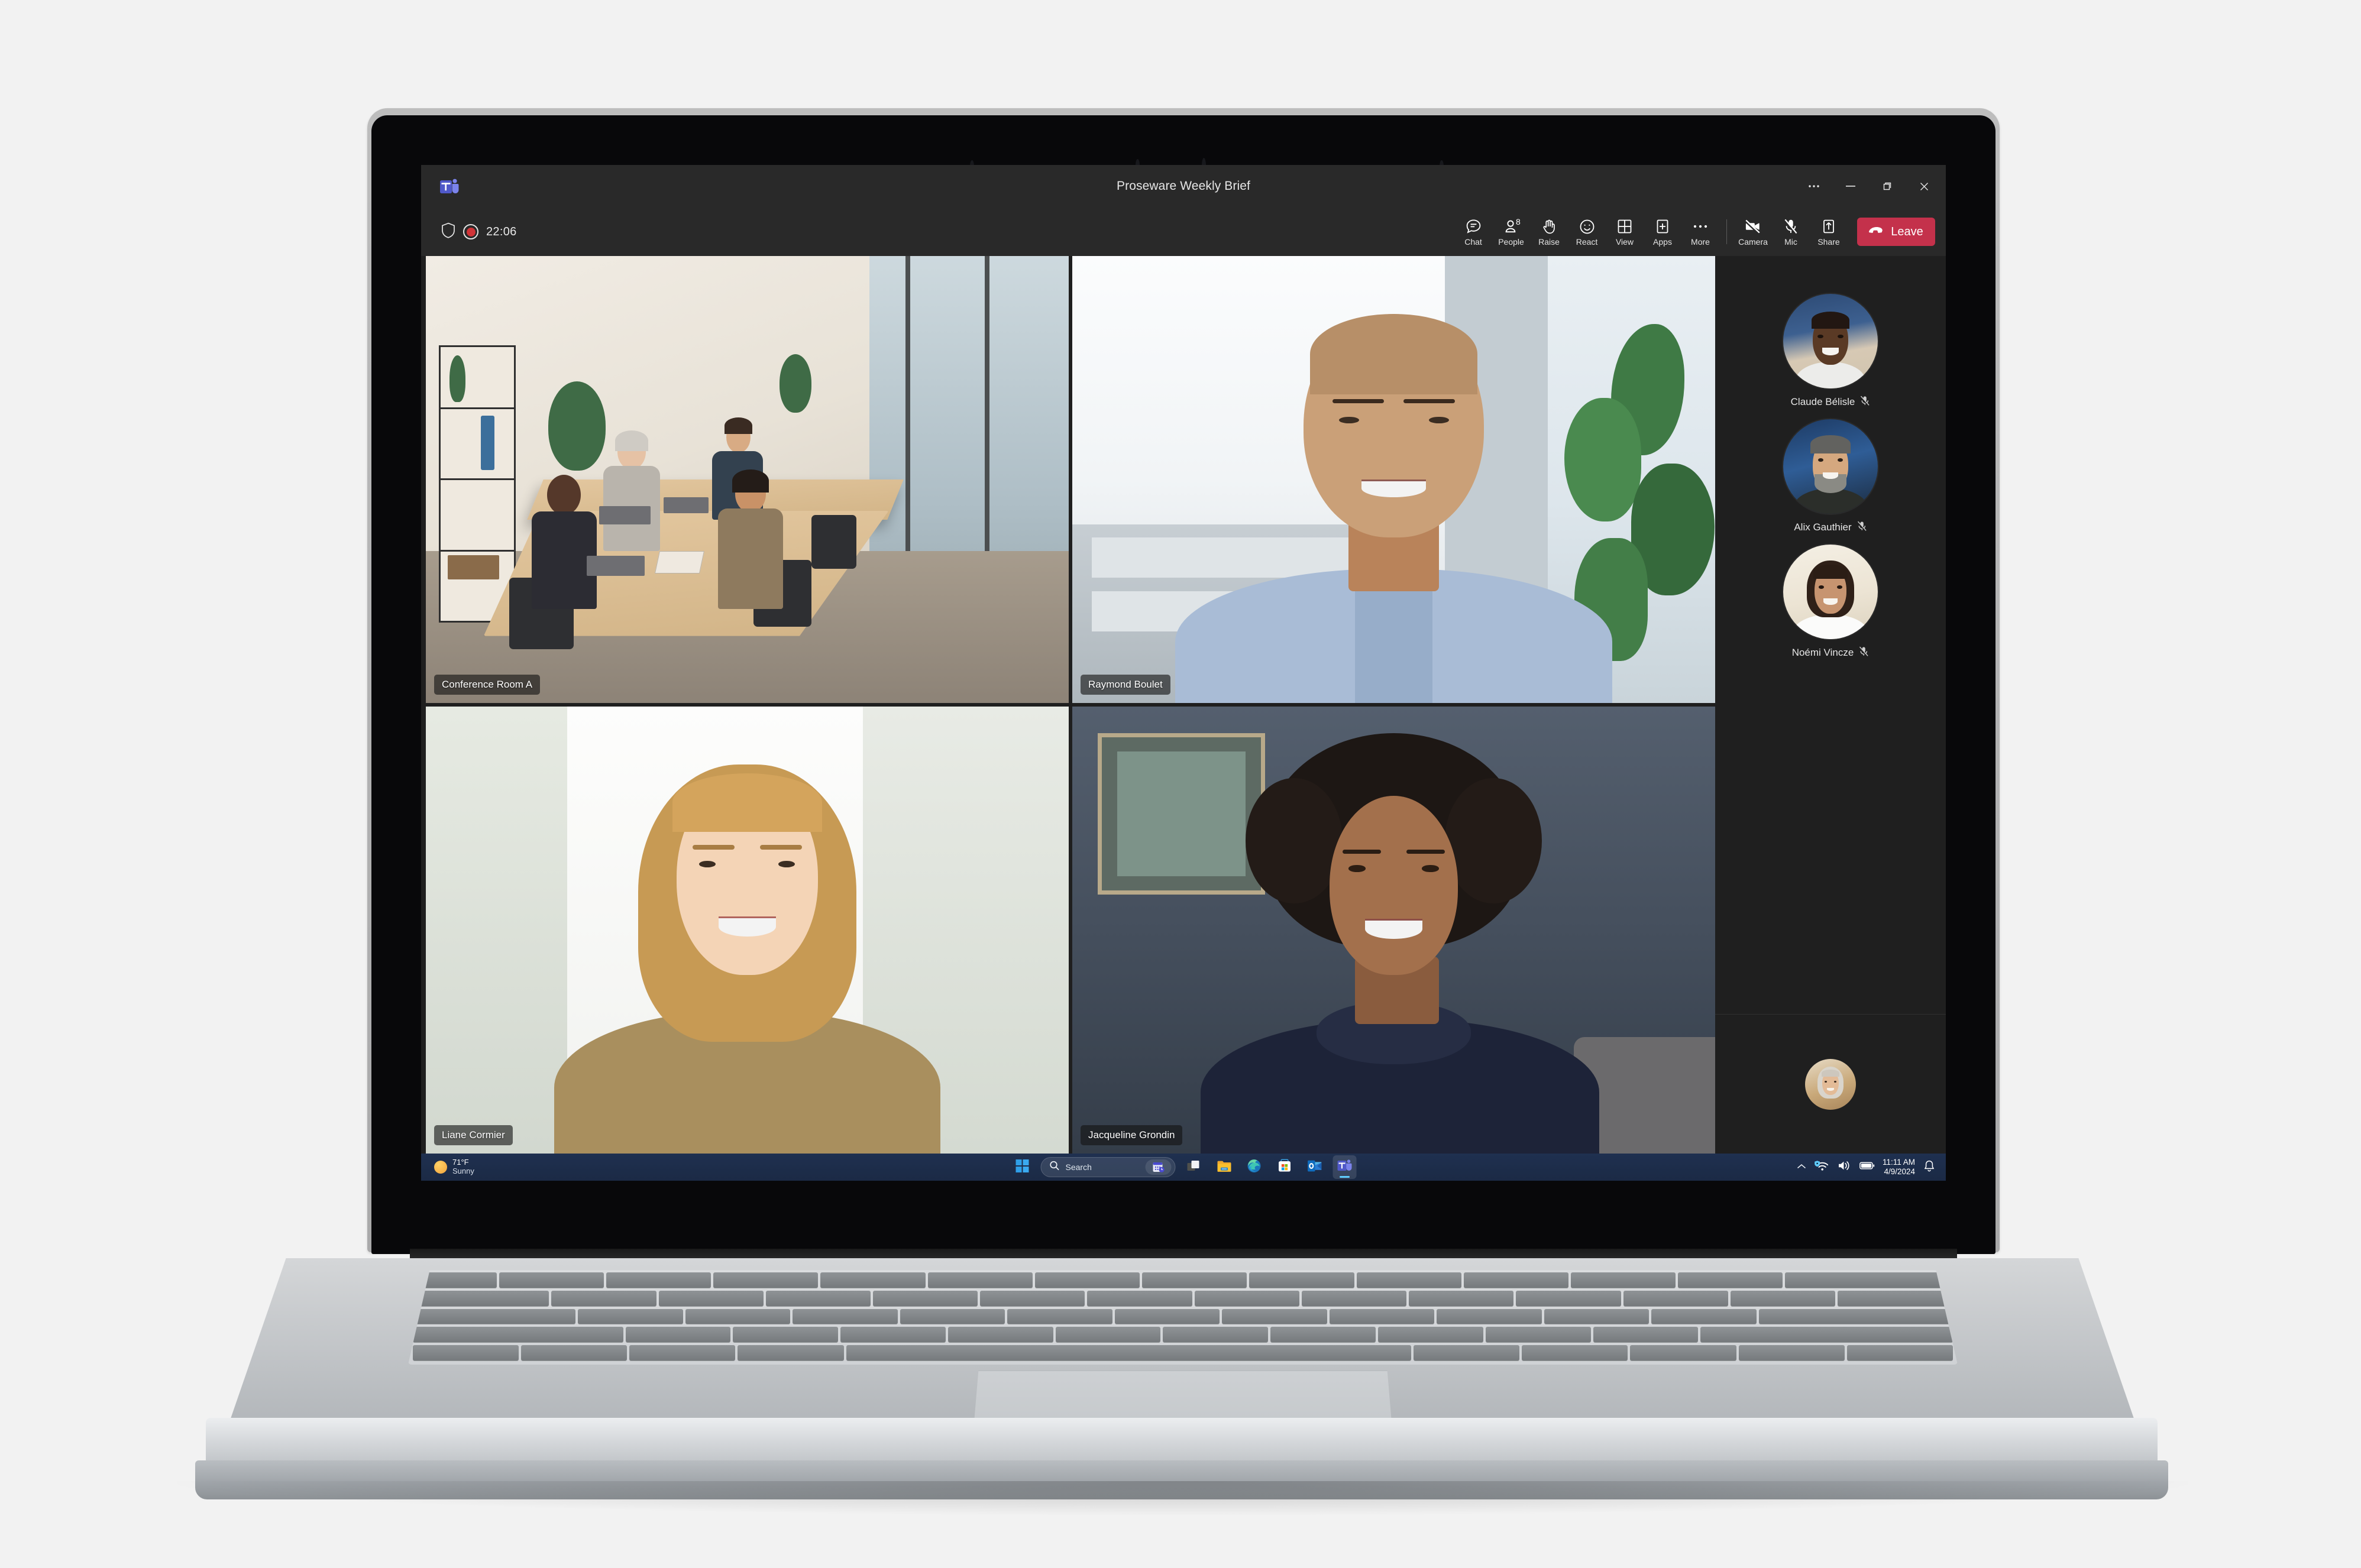 The height and width of the screenshot is (1568, 2361). Describe the element at coordinates (1726, 231) in the screenshot. I see `toolbar-divider` at that location.